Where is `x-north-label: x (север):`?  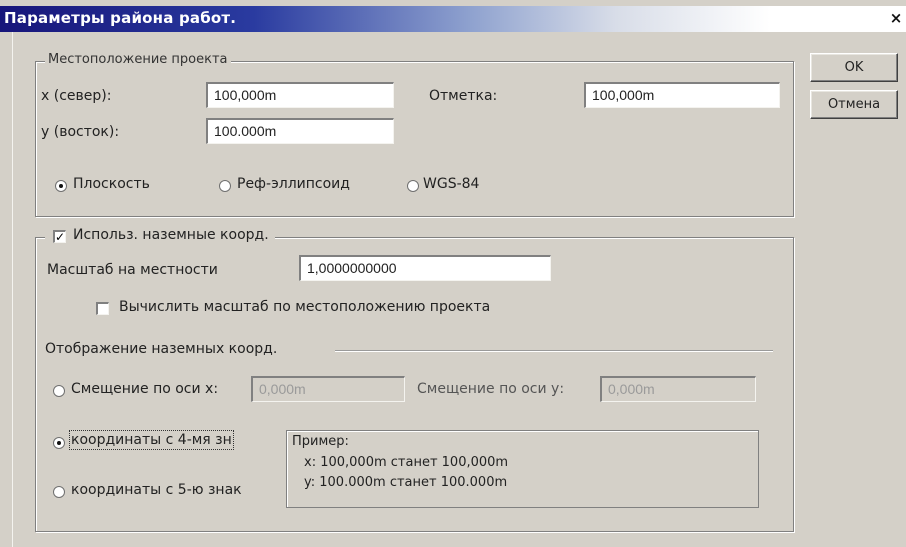
x-north-label: x (север): is located at coordinates (76, 96).